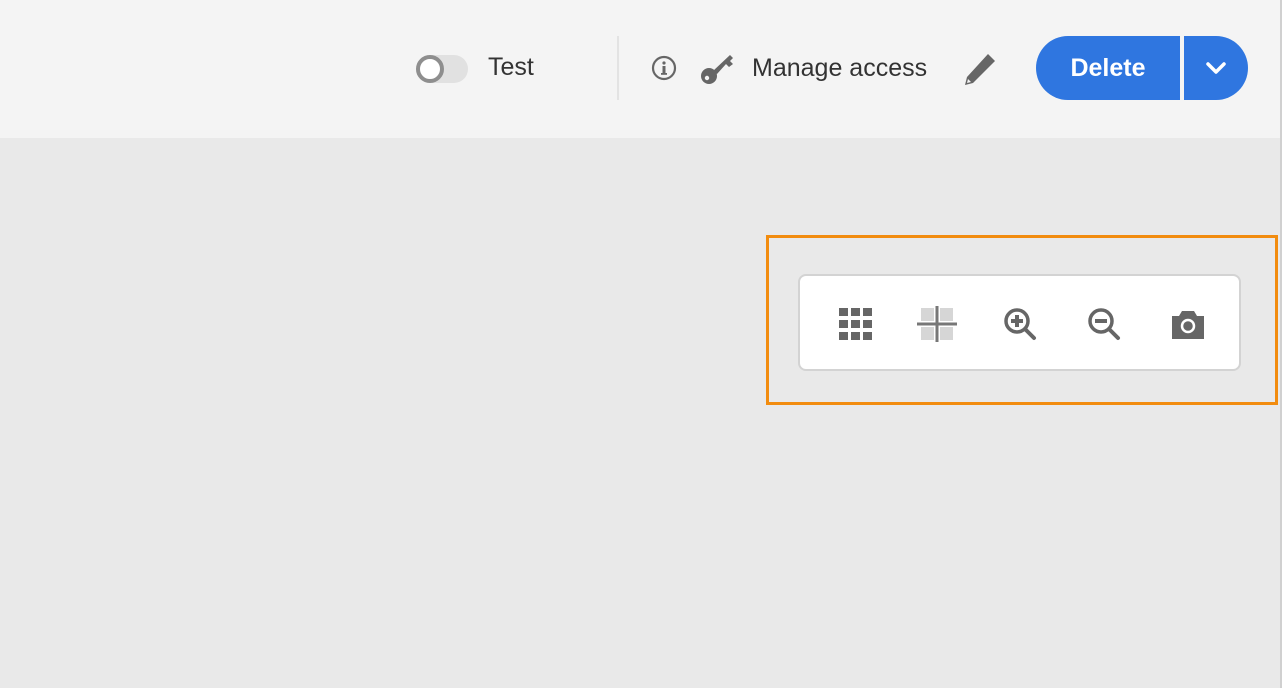 This screenshot has width=1282, height=688. Describe the element at coordinates (856, 324) in the screenshot. I see `grid-icon` at that location.